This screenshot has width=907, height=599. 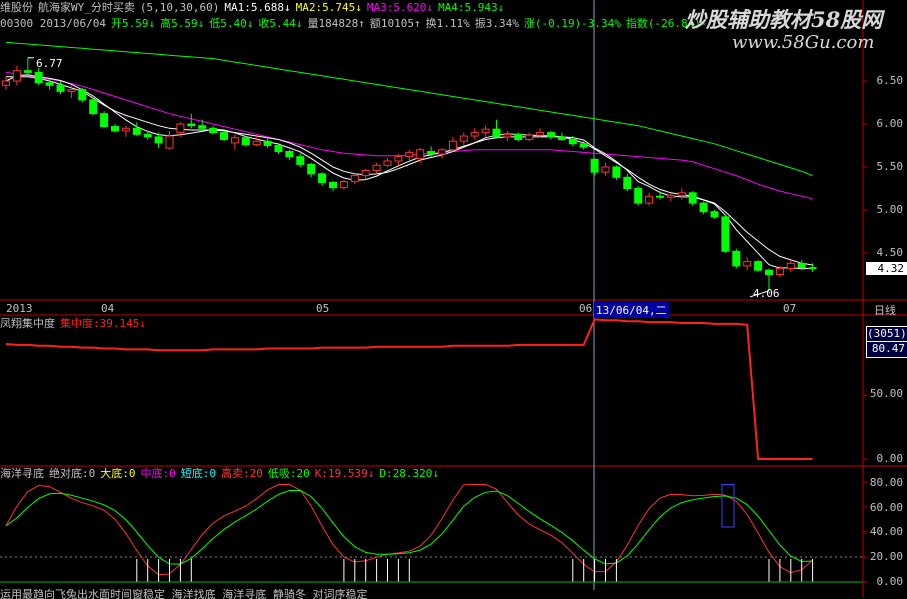 I want to click on period-label: 日线, so click(x=885, y=310).